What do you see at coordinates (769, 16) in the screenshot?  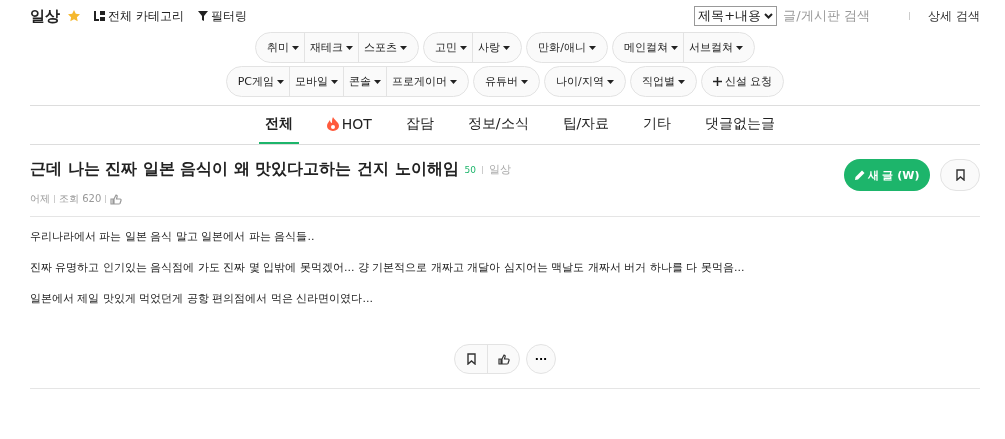 I see `chevron-icon` at bounding box center [769, 16].